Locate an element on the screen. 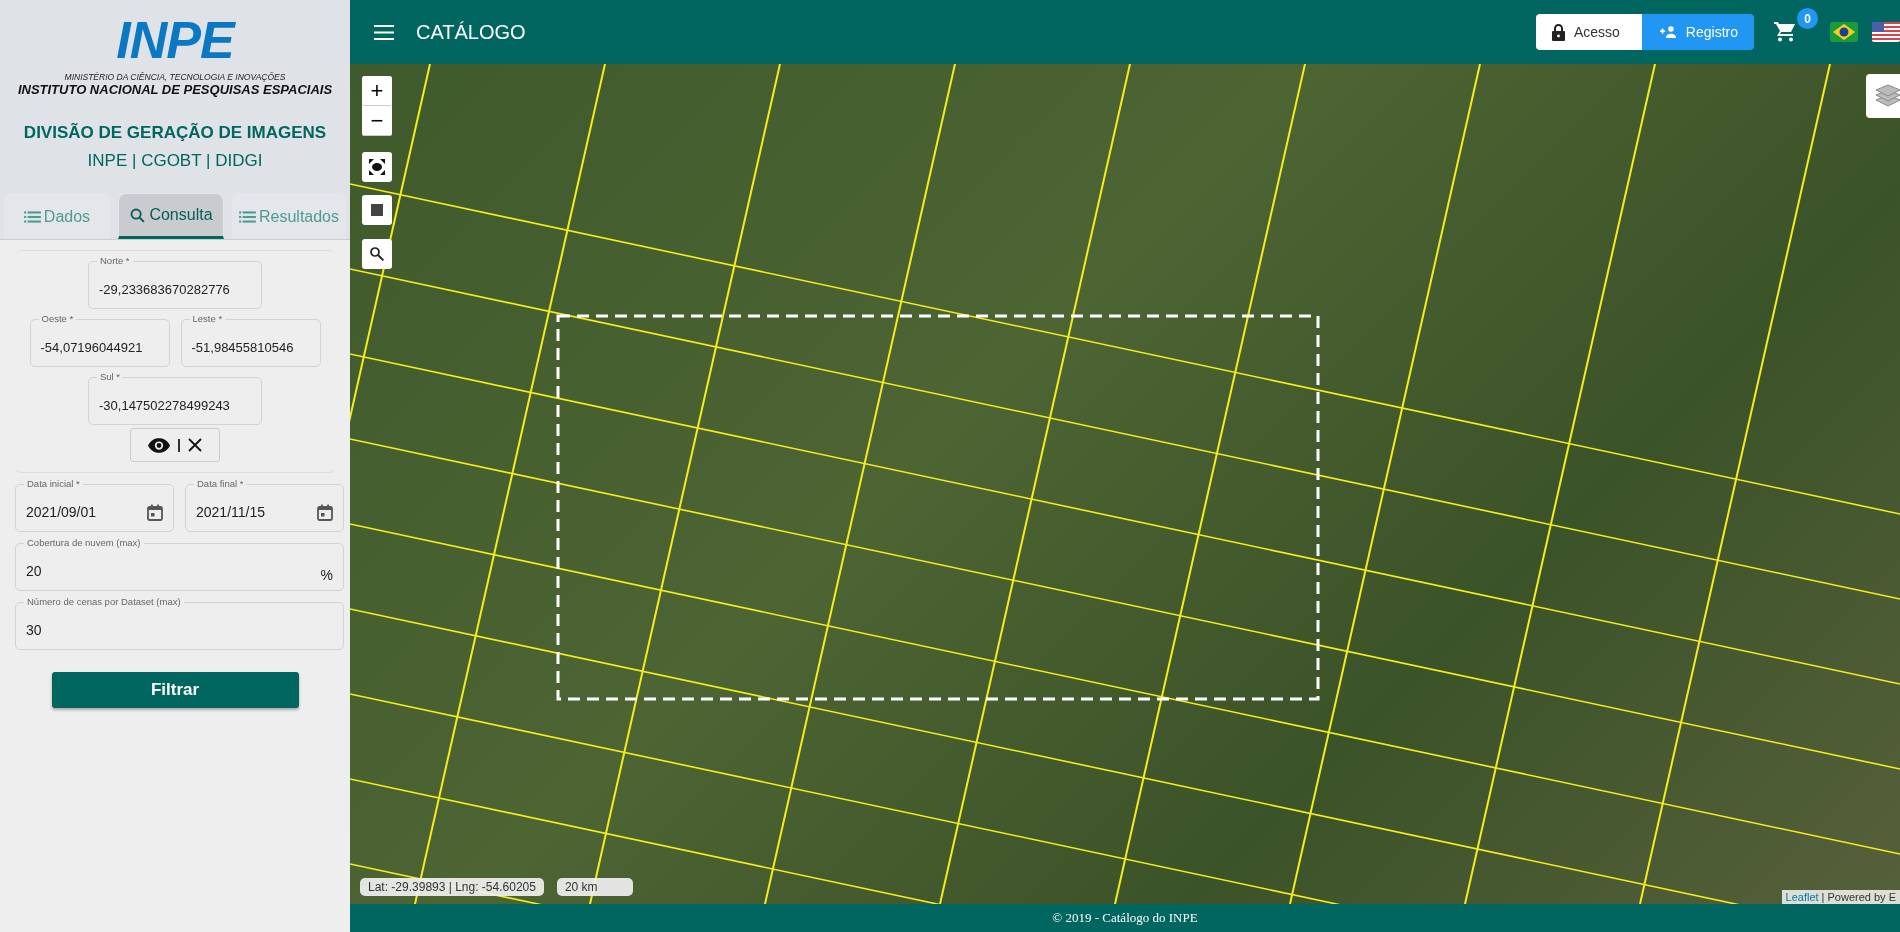 This screenshot has width=1900, height=932. clear-area-button is located at coordinates (194, 445).